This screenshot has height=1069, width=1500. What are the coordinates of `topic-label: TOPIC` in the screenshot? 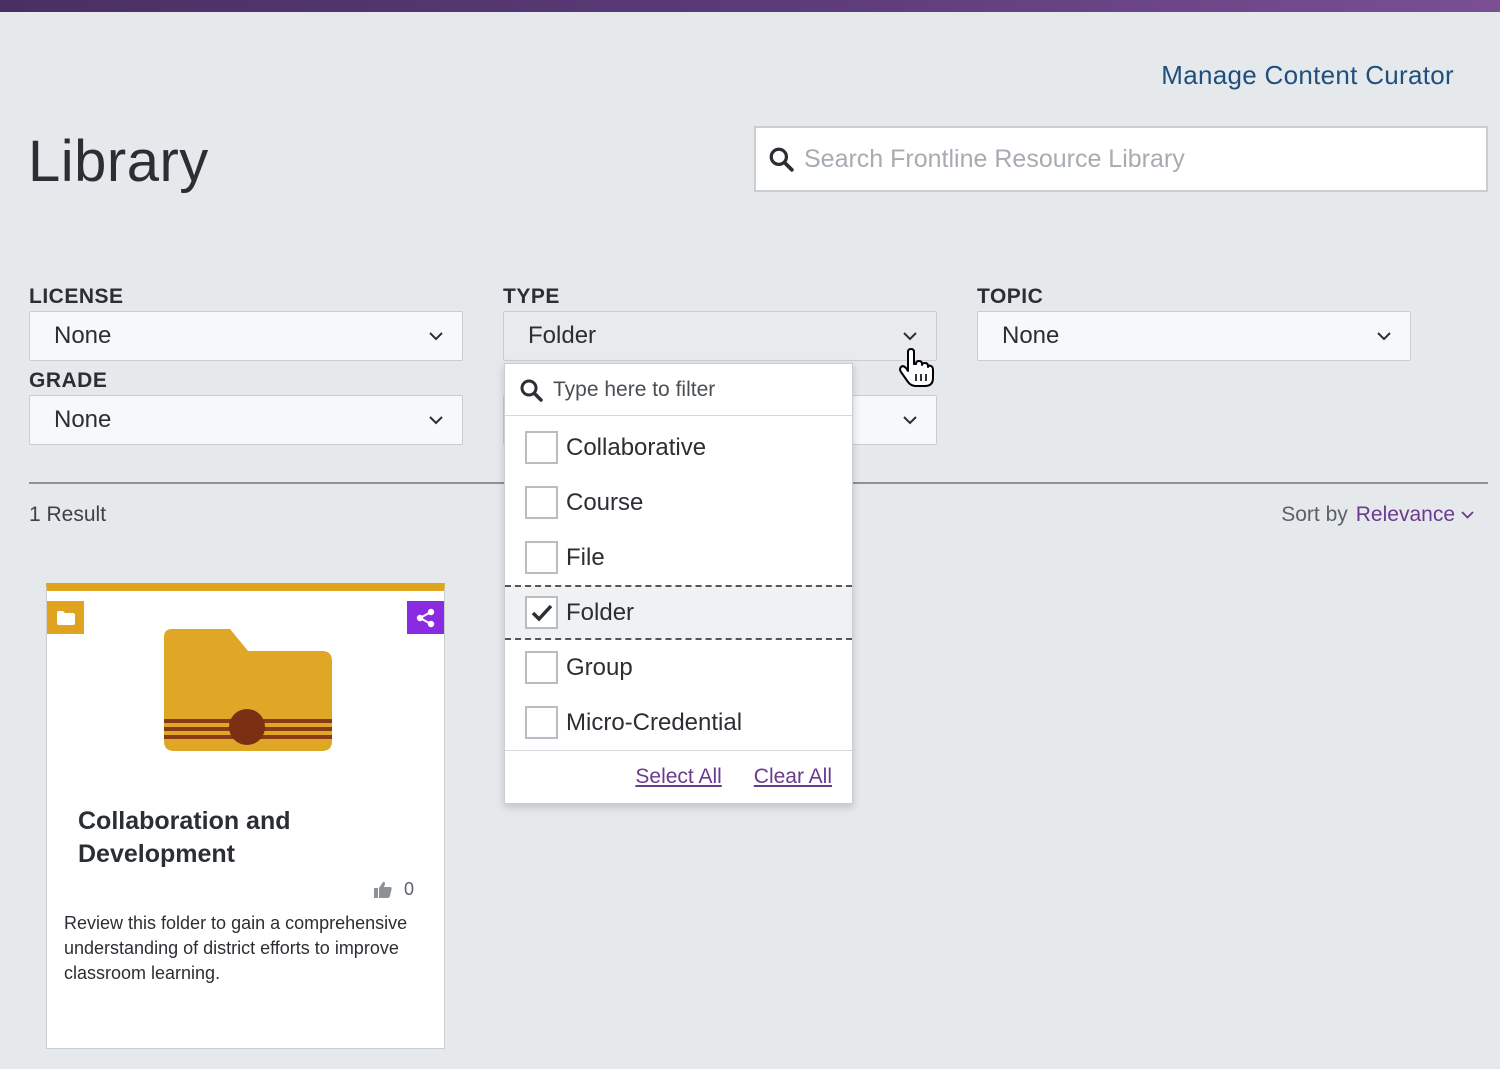 It's located at (1010, 296).